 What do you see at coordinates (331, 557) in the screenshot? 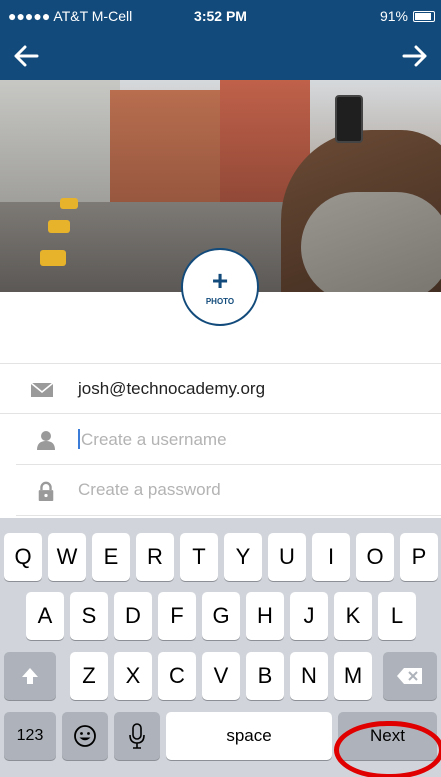
I see `key-i: I` at bounding box center [331, 557].